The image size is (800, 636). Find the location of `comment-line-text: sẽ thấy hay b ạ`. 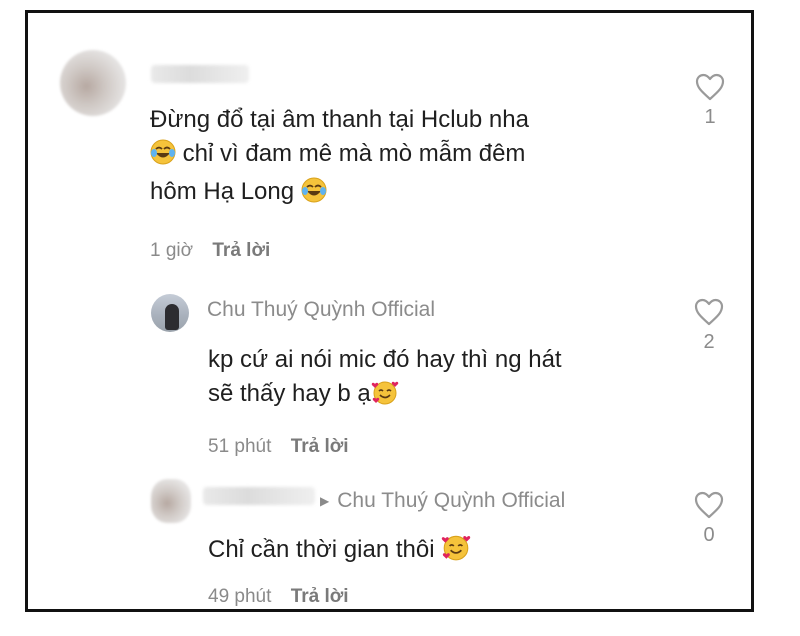

comment-line-text: sẽ thấy hay b ạ is located at coordinates (289, 393).